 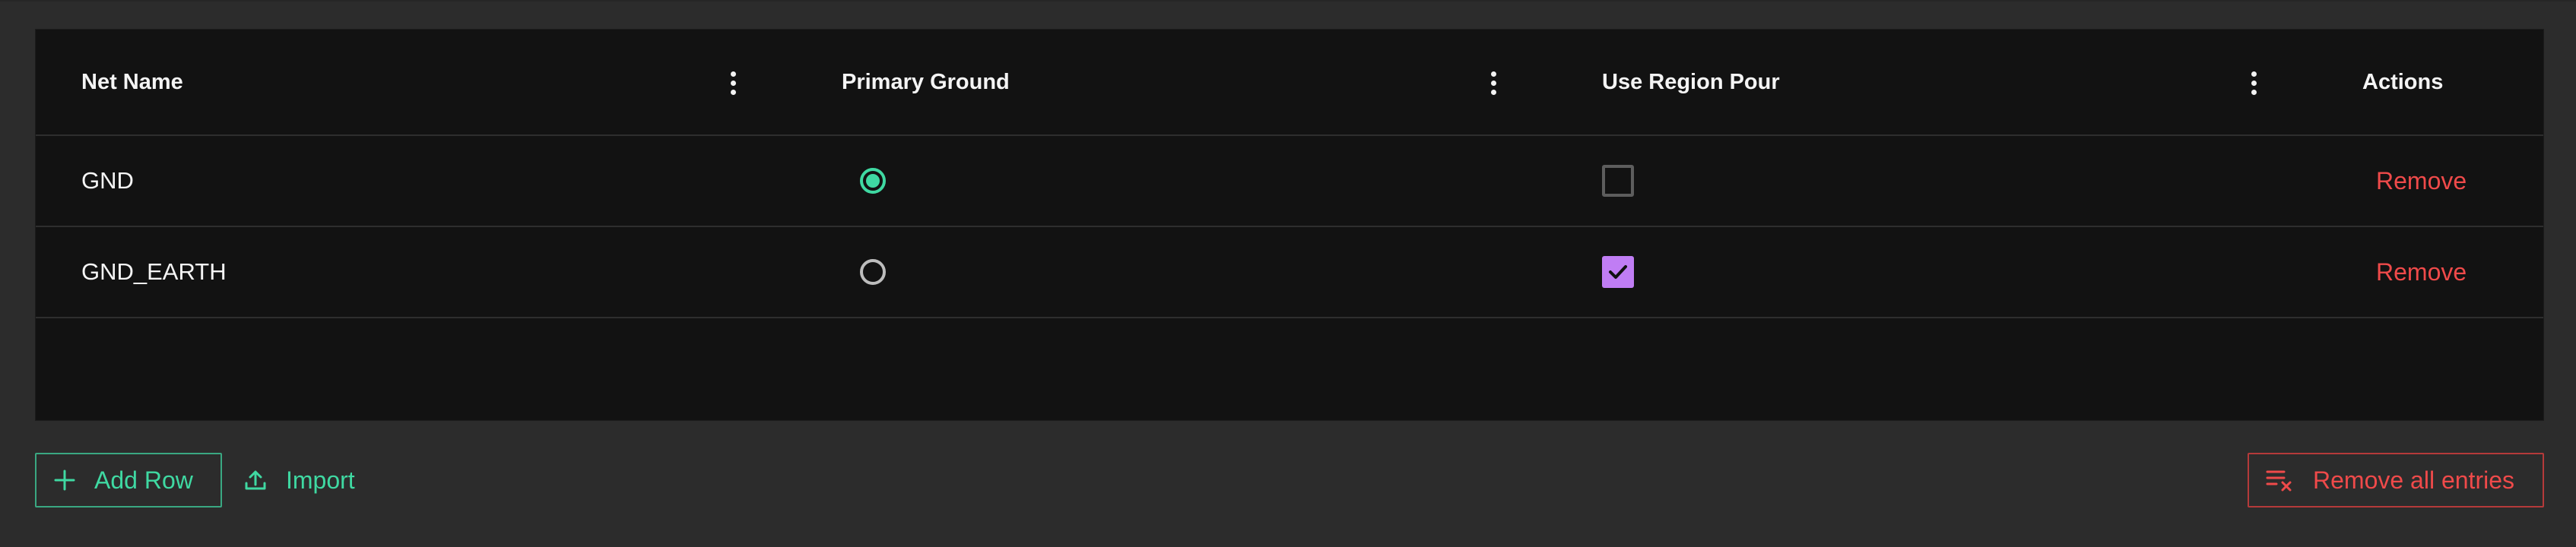 I want to click on clear-list-icon, so click(x=2281, y=480).